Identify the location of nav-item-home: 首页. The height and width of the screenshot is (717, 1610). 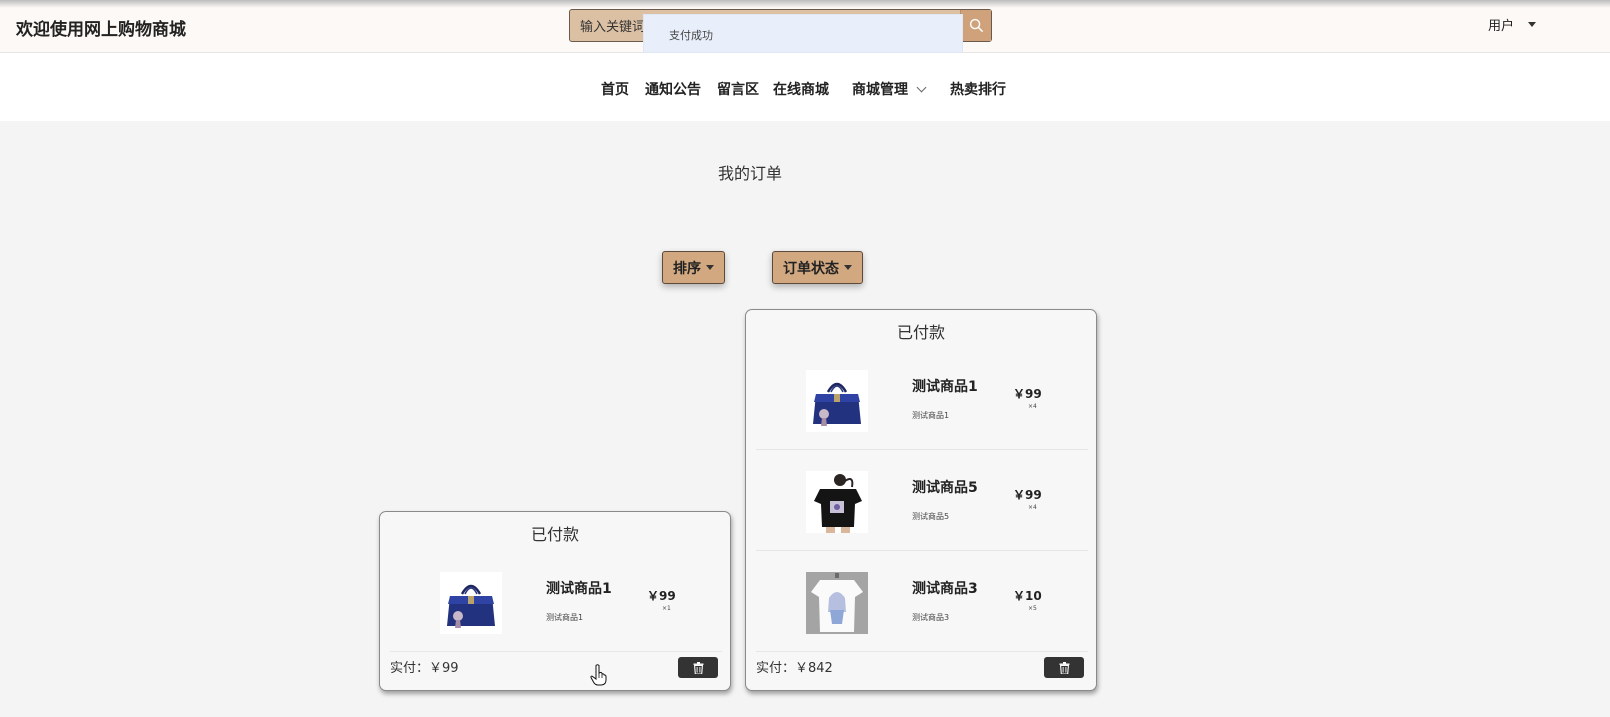
(615, 89).